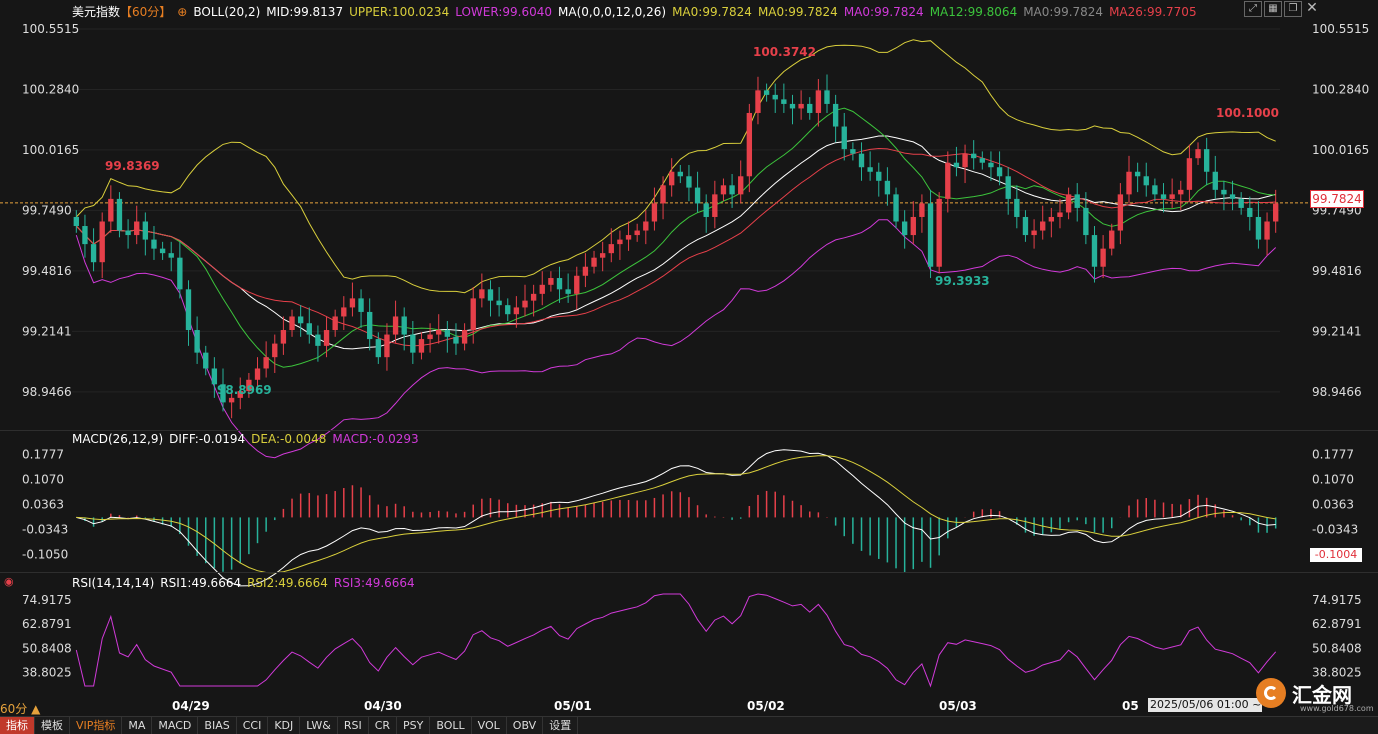 Image resolution: width=1378 pixels, height=734 pixels. What do you see at coordinates (1337, 648) in the screenshot?
I see `rsi-axis-label-right: 50.8408` at bounding box center [1337, 648].